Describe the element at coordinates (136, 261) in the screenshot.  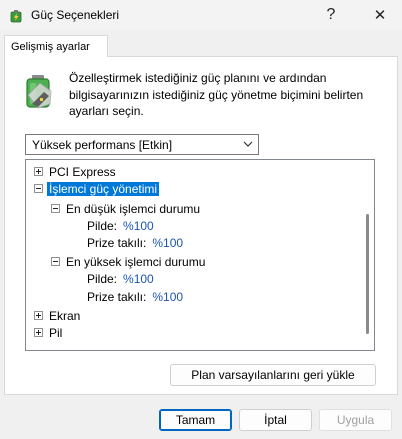
I see `tree-item-label: En yüksek işlemci durumu` at that location.